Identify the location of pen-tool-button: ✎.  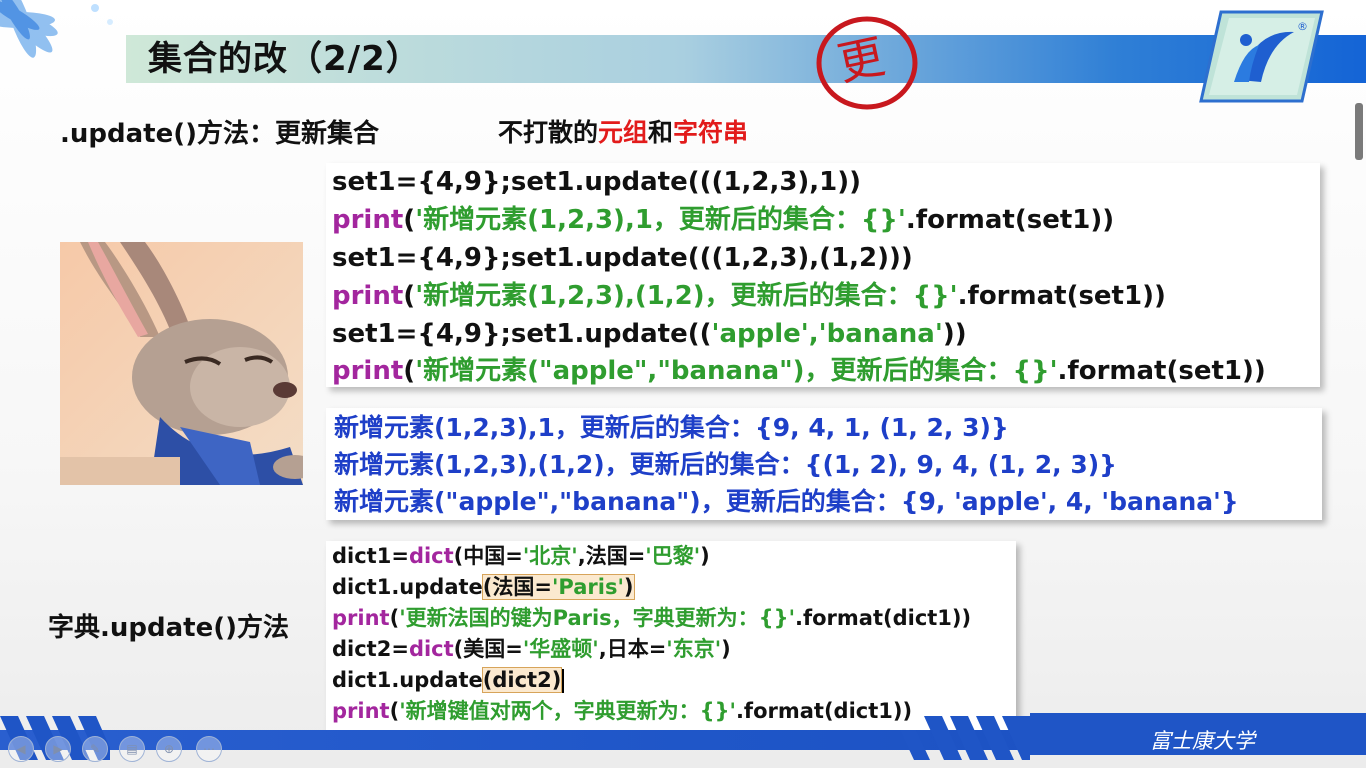
(95, 749).